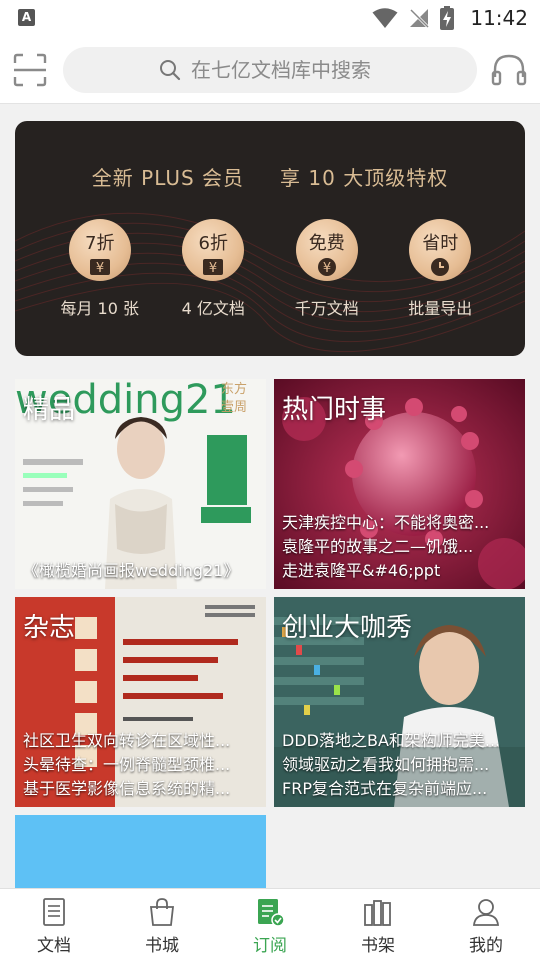 The height and width of the screenshot is (960, 540). What do you see at coordinates (420, 18) in the screenshot?
I see `no-signal-icon` at bounding box center [420, 18].